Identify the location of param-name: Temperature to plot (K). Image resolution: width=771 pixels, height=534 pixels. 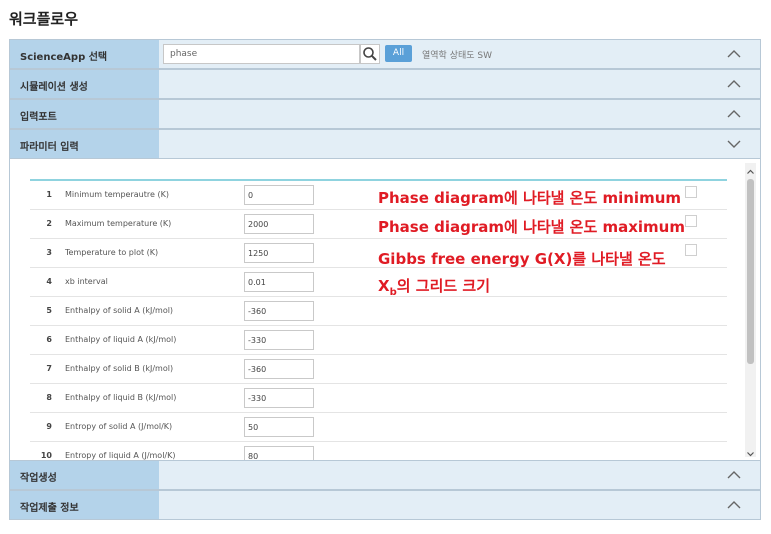
(112, 252).